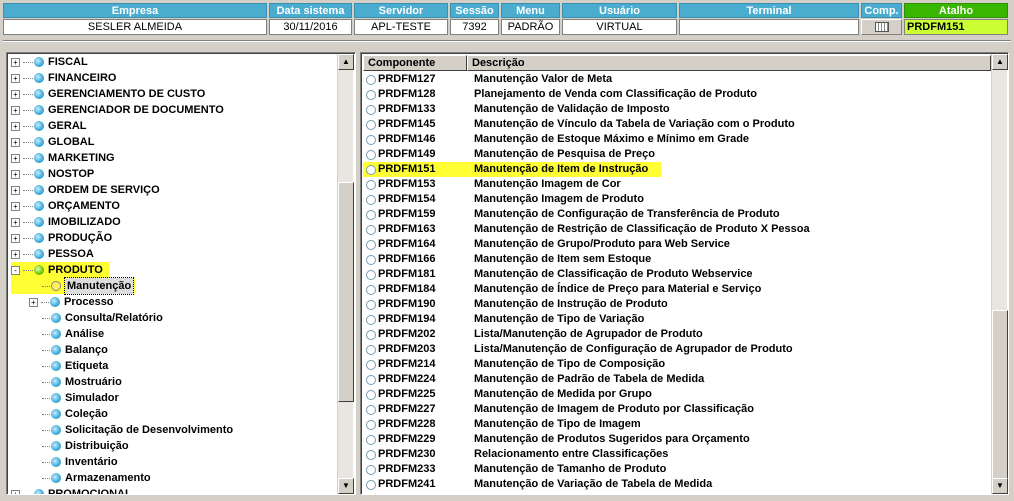 The height and width of the screenshot is (501, 1014). What do you see at coordinates (90, 478) in the screenshot?
I see `tree-child-item: Armazenamento` at bounding box center [90, 478].